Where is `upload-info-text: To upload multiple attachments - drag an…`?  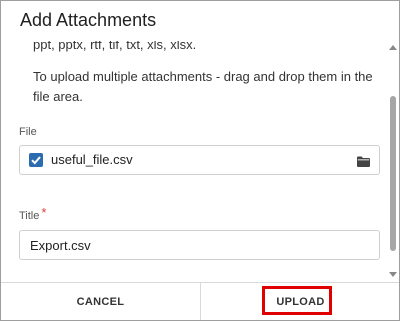 upload-info-text: To upload multiple attachments - drag an… is located at coordinates (203, 86).